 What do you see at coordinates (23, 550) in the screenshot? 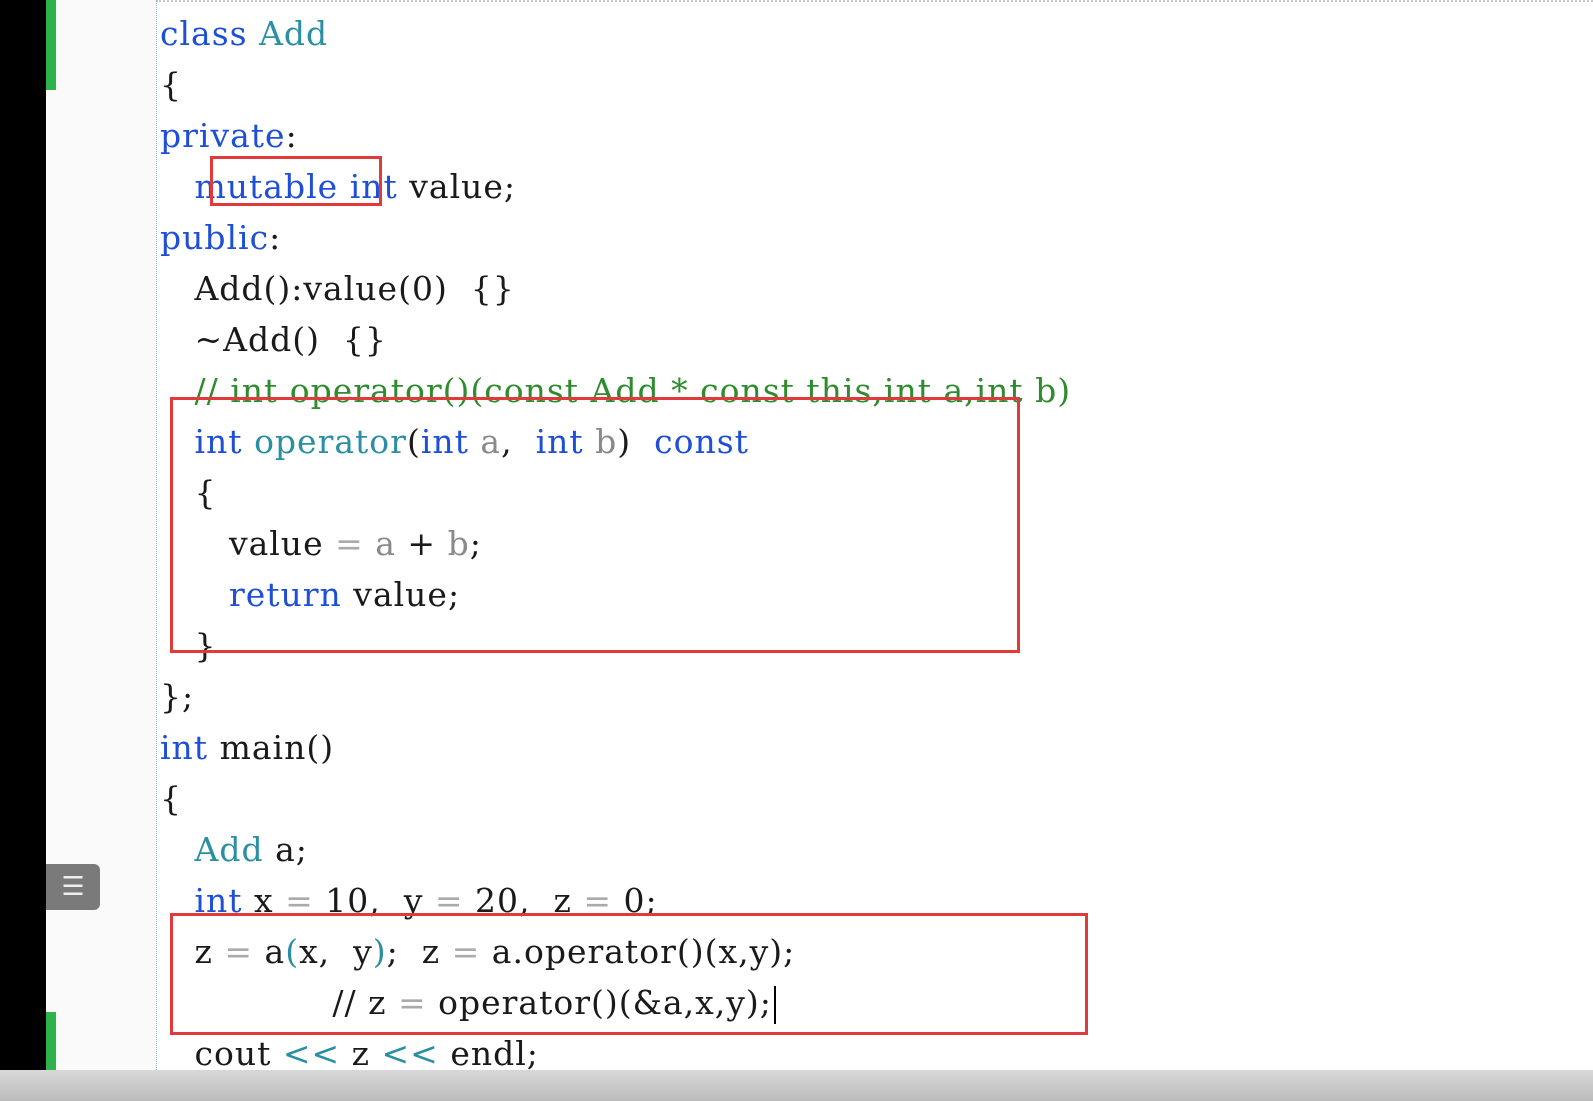
I see `left-border` at bounding box center [23, 550].